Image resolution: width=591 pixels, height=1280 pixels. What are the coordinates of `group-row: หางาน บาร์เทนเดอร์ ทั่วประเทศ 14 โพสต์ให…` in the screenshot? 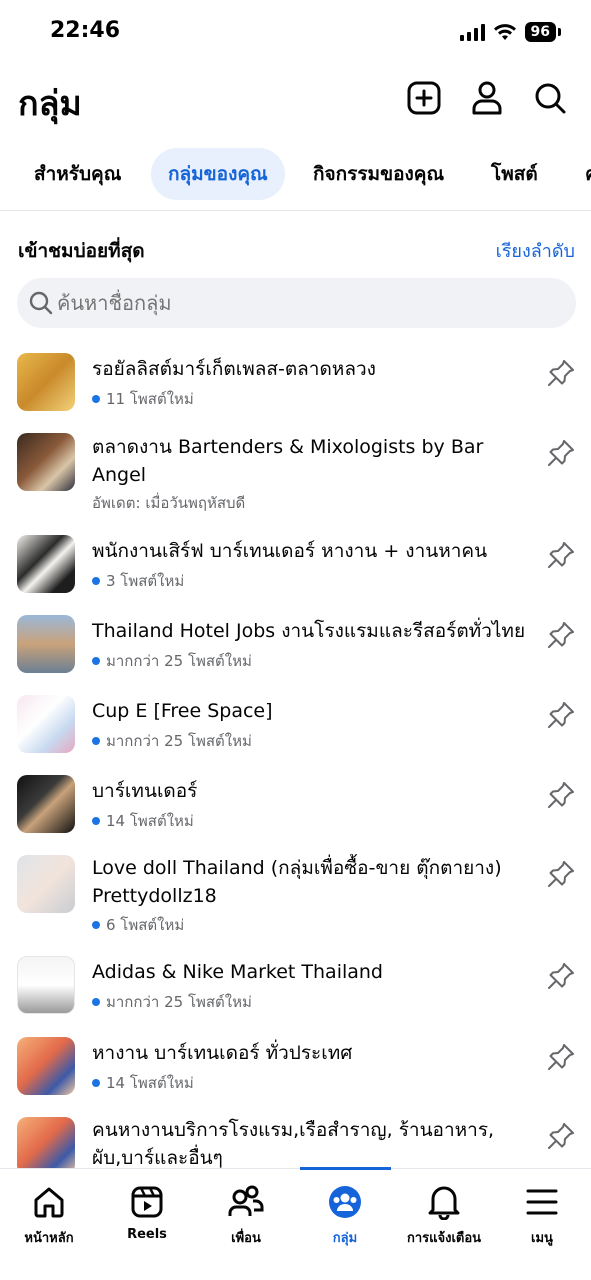 It's located at (295, 1071).